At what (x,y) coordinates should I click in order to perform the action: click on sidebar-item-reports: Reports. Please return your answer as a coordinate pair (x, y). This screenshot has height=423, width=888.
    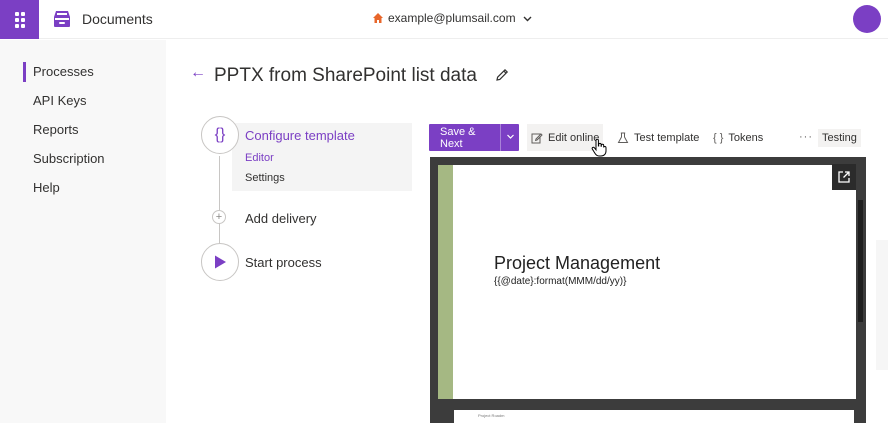
    Looking at the image, I should click on (56, 129).